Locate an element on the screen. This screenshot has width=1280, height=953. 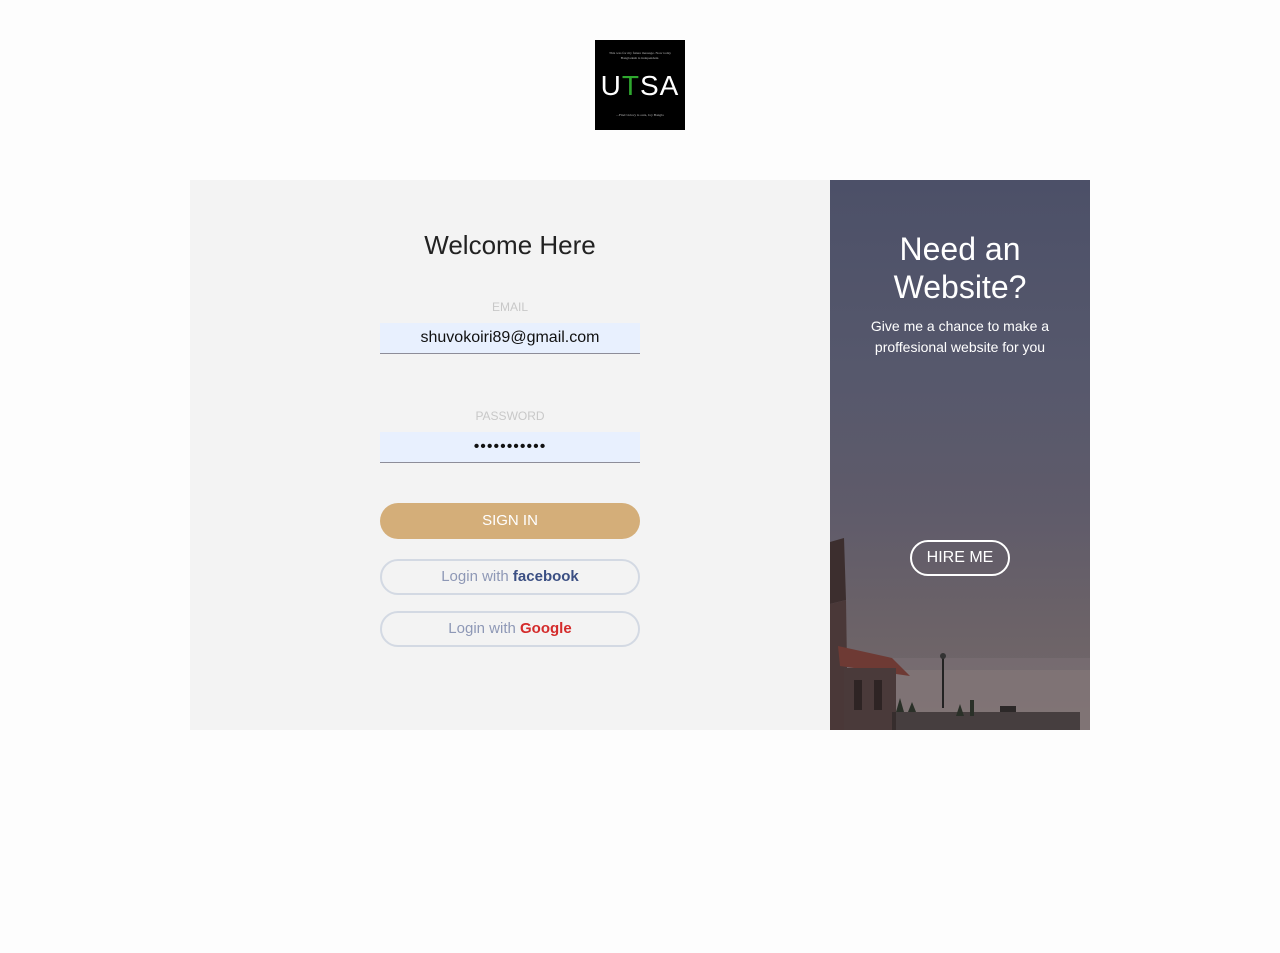
email-label: EMAIL is located at coordinates (509, 307).